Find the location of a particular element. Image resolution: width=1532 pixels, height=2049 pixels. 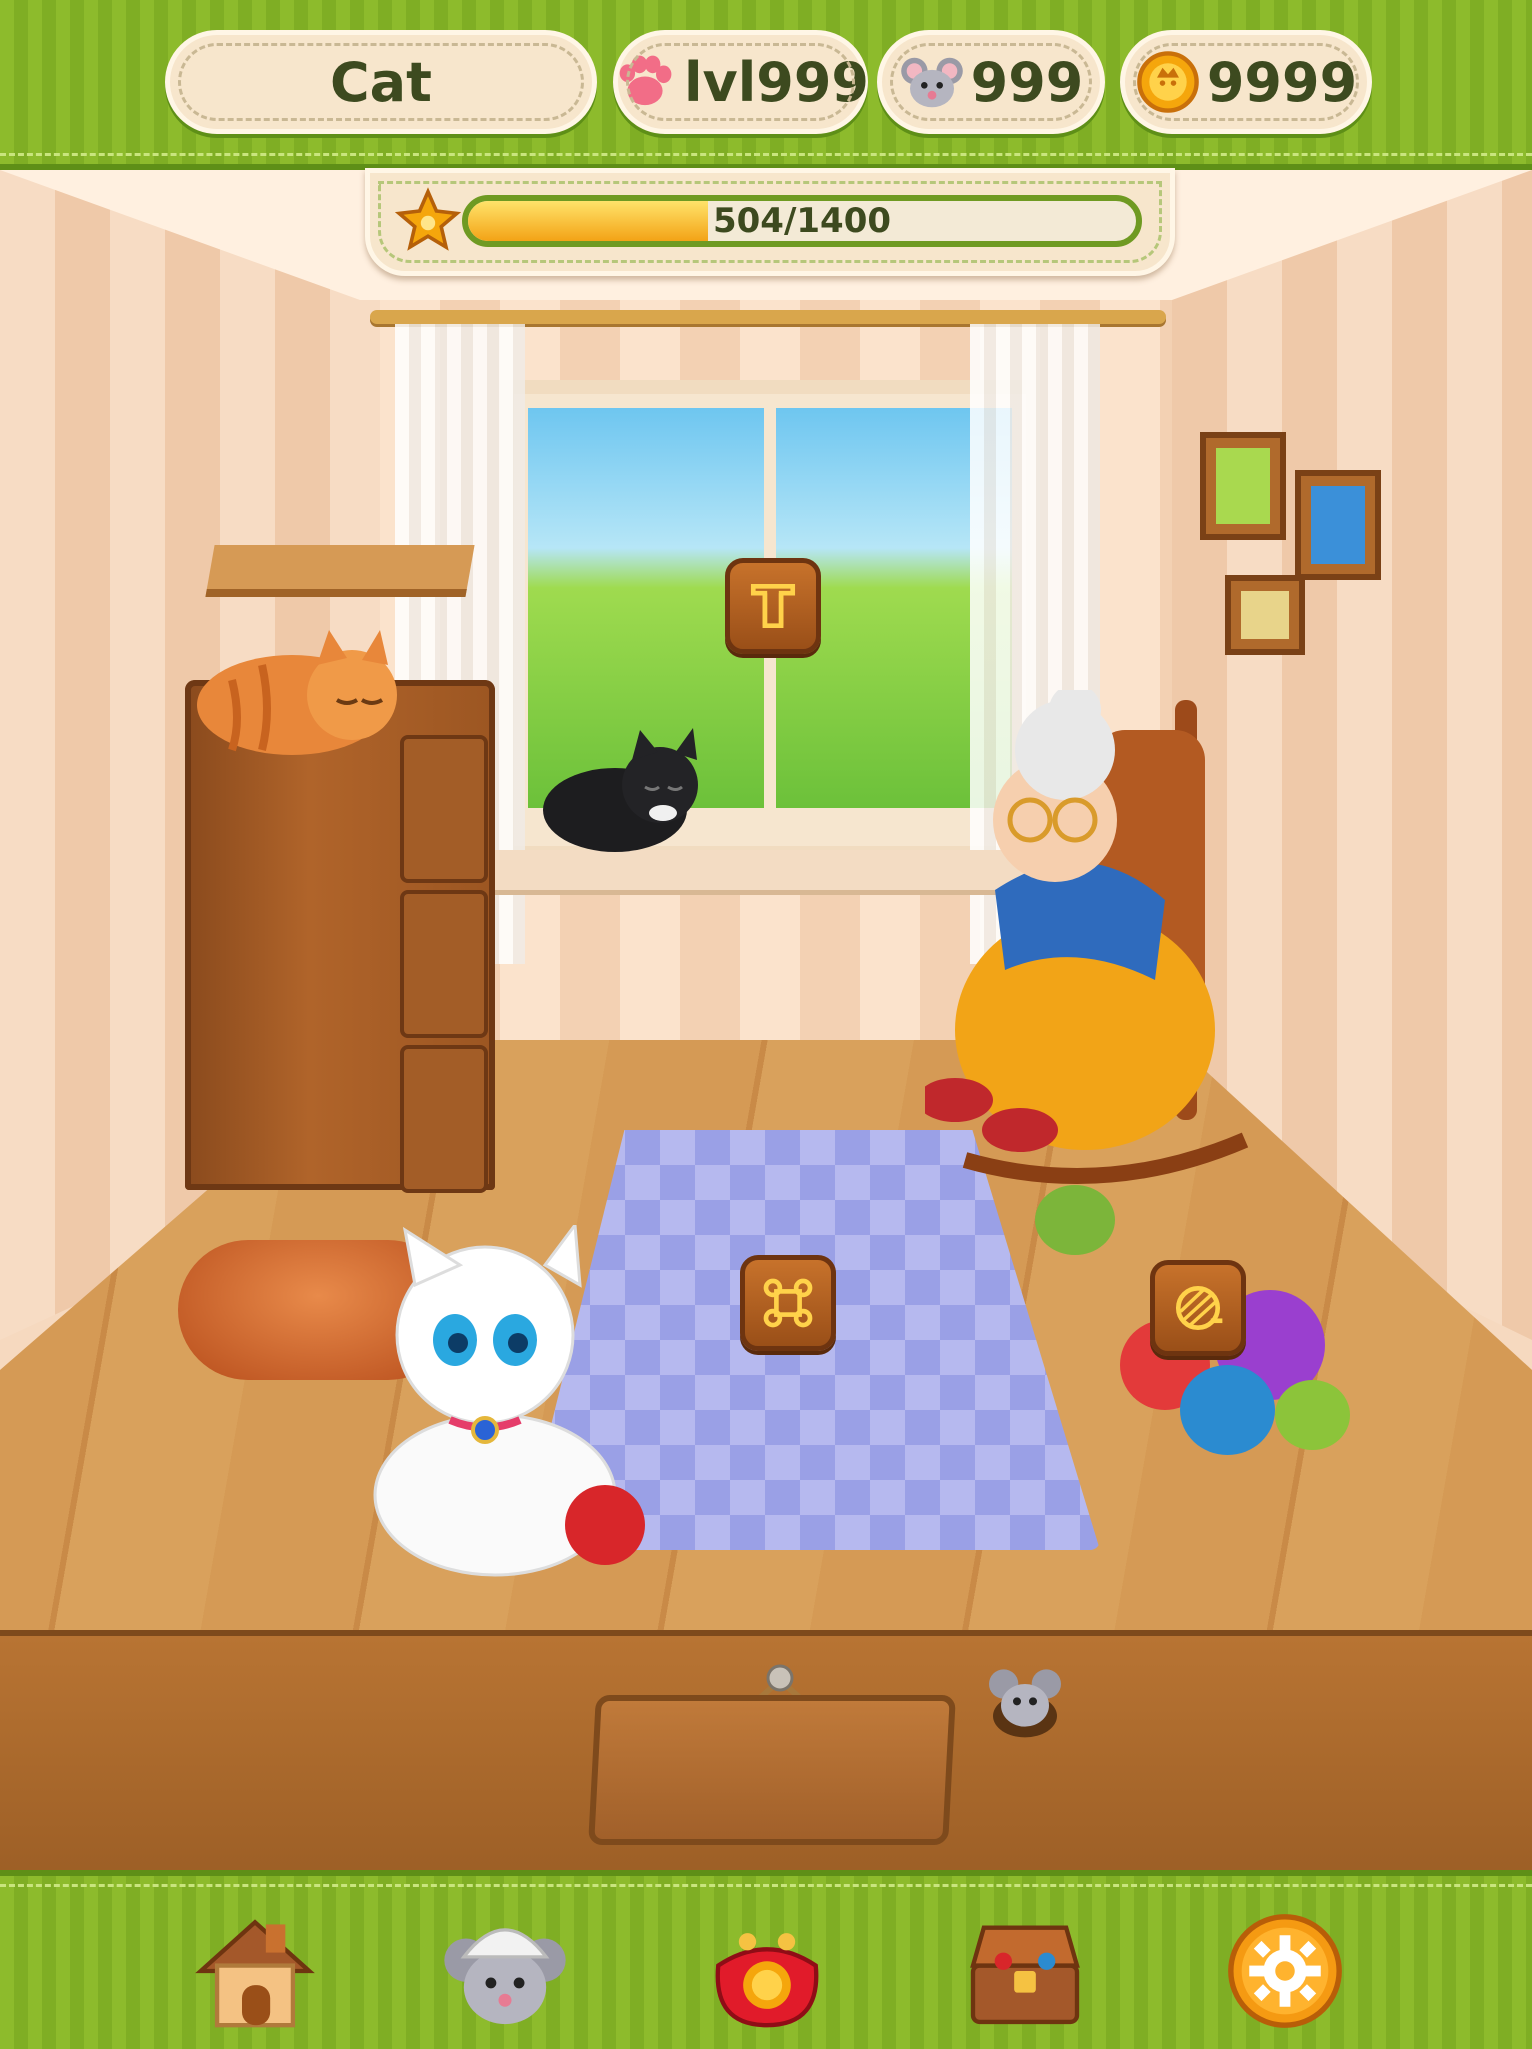

bottom-nav-bar is located at coordinates (766, 1959).